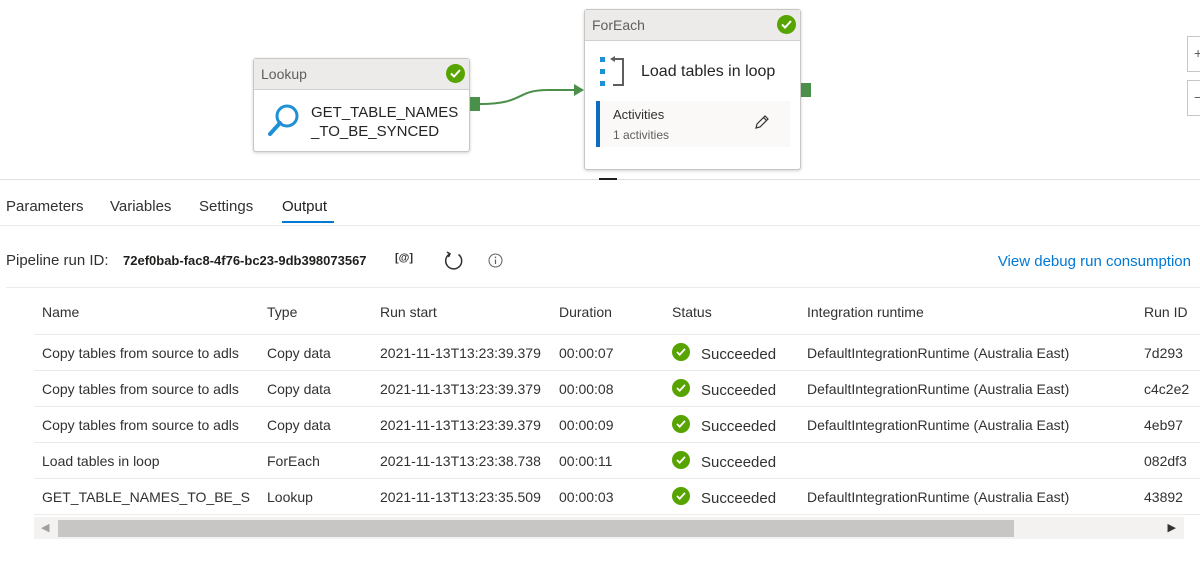 The height and width of the screenshot is (564, 1200). I want to click on tab-variables: Variables, so click(140, 206).